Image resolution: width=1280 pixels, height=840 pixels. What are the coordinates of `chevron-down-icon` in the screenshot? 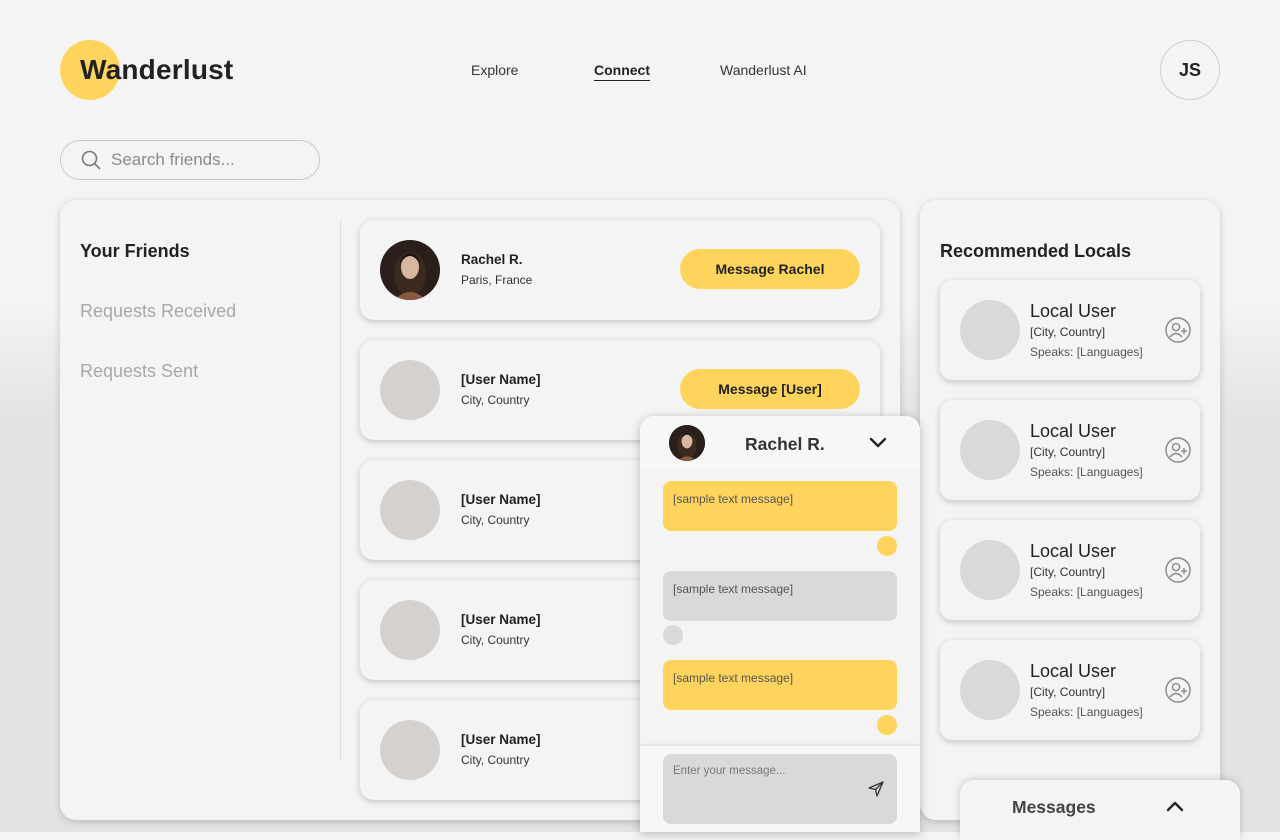 It's located at (878, 443).